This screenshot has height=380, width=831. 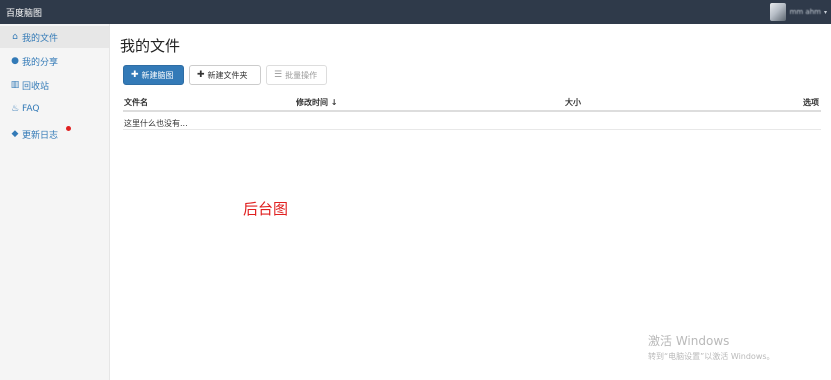 What do you see at coordinates (54, 85) in the screenshot?
I see `sidebar-item-recycle-bin: ▥ 回收站` at bounding box center [54, 85].